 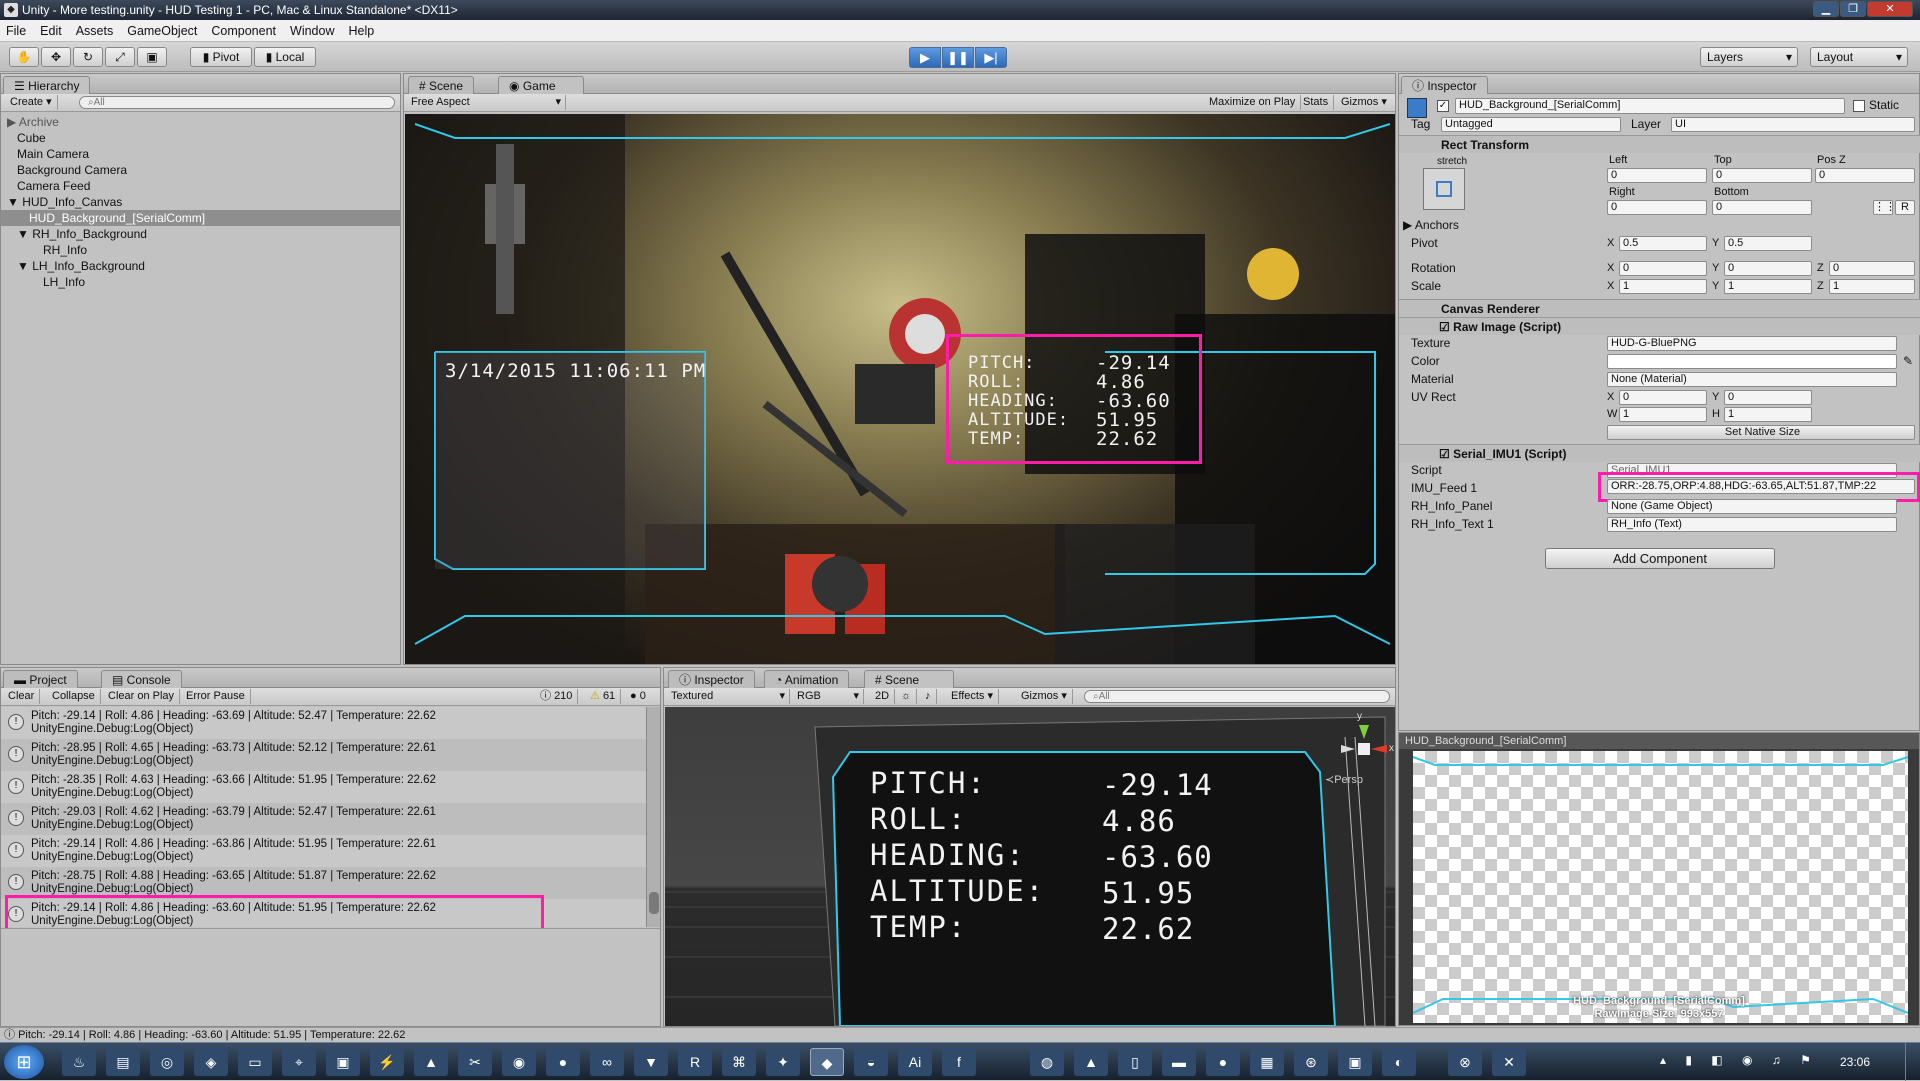 What do you see at coordinates (607, 1062) in the screenshot?
I see `taskbar-arduino-icon: ∞` at bounding box center [607, 1062].